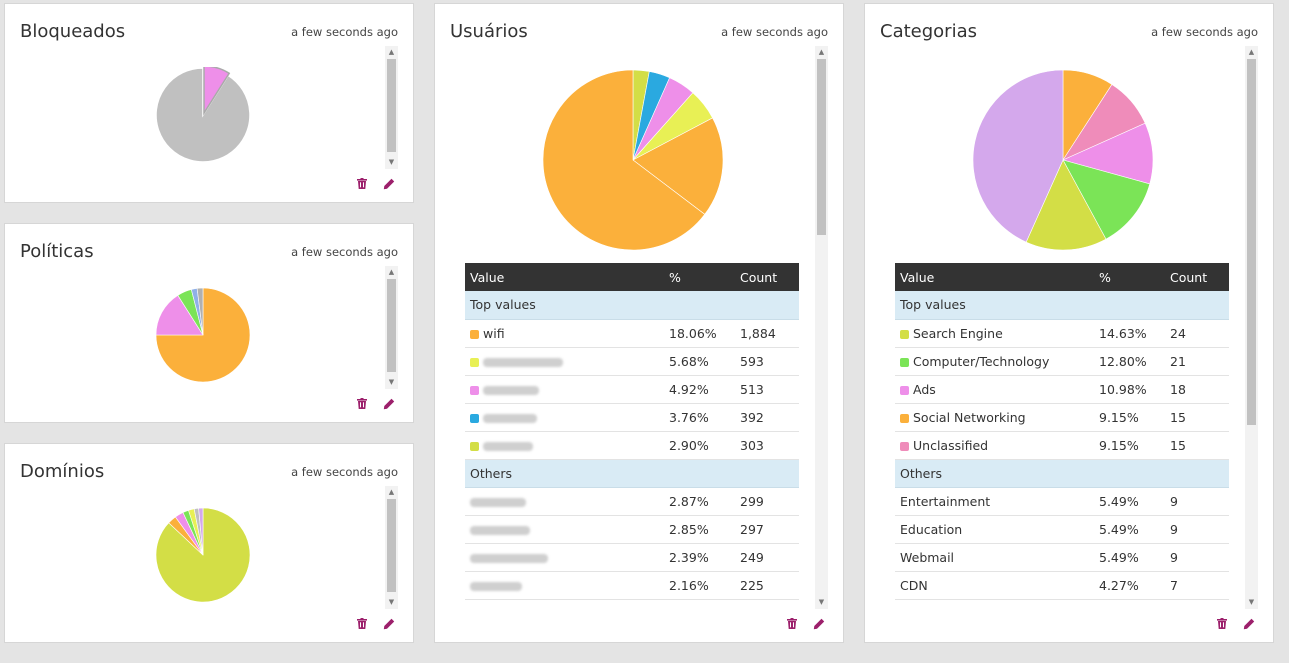  Describe the element at coordinates (928, 31) in the screenshot. I see `panel-title: Categorias` at that location.